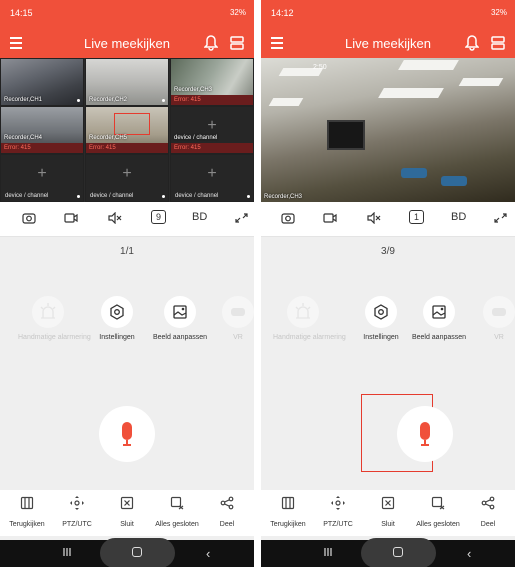  I want to click on toolbar-label: PTZ/UTC, so click(338, 524).